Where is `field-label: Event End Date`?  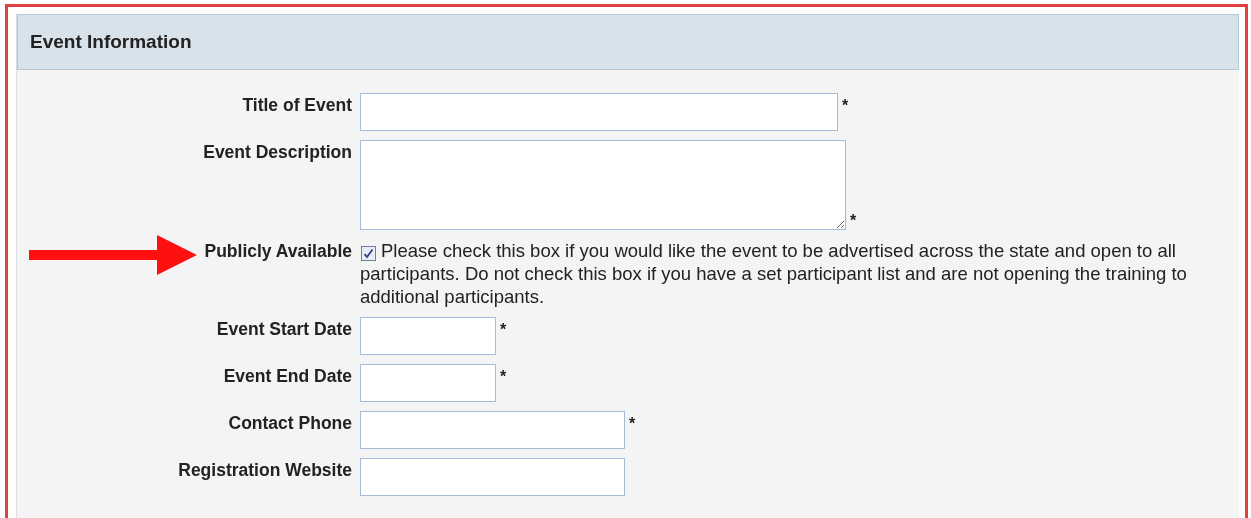
field-label: Event End Date is located at coordinates (287, 376).